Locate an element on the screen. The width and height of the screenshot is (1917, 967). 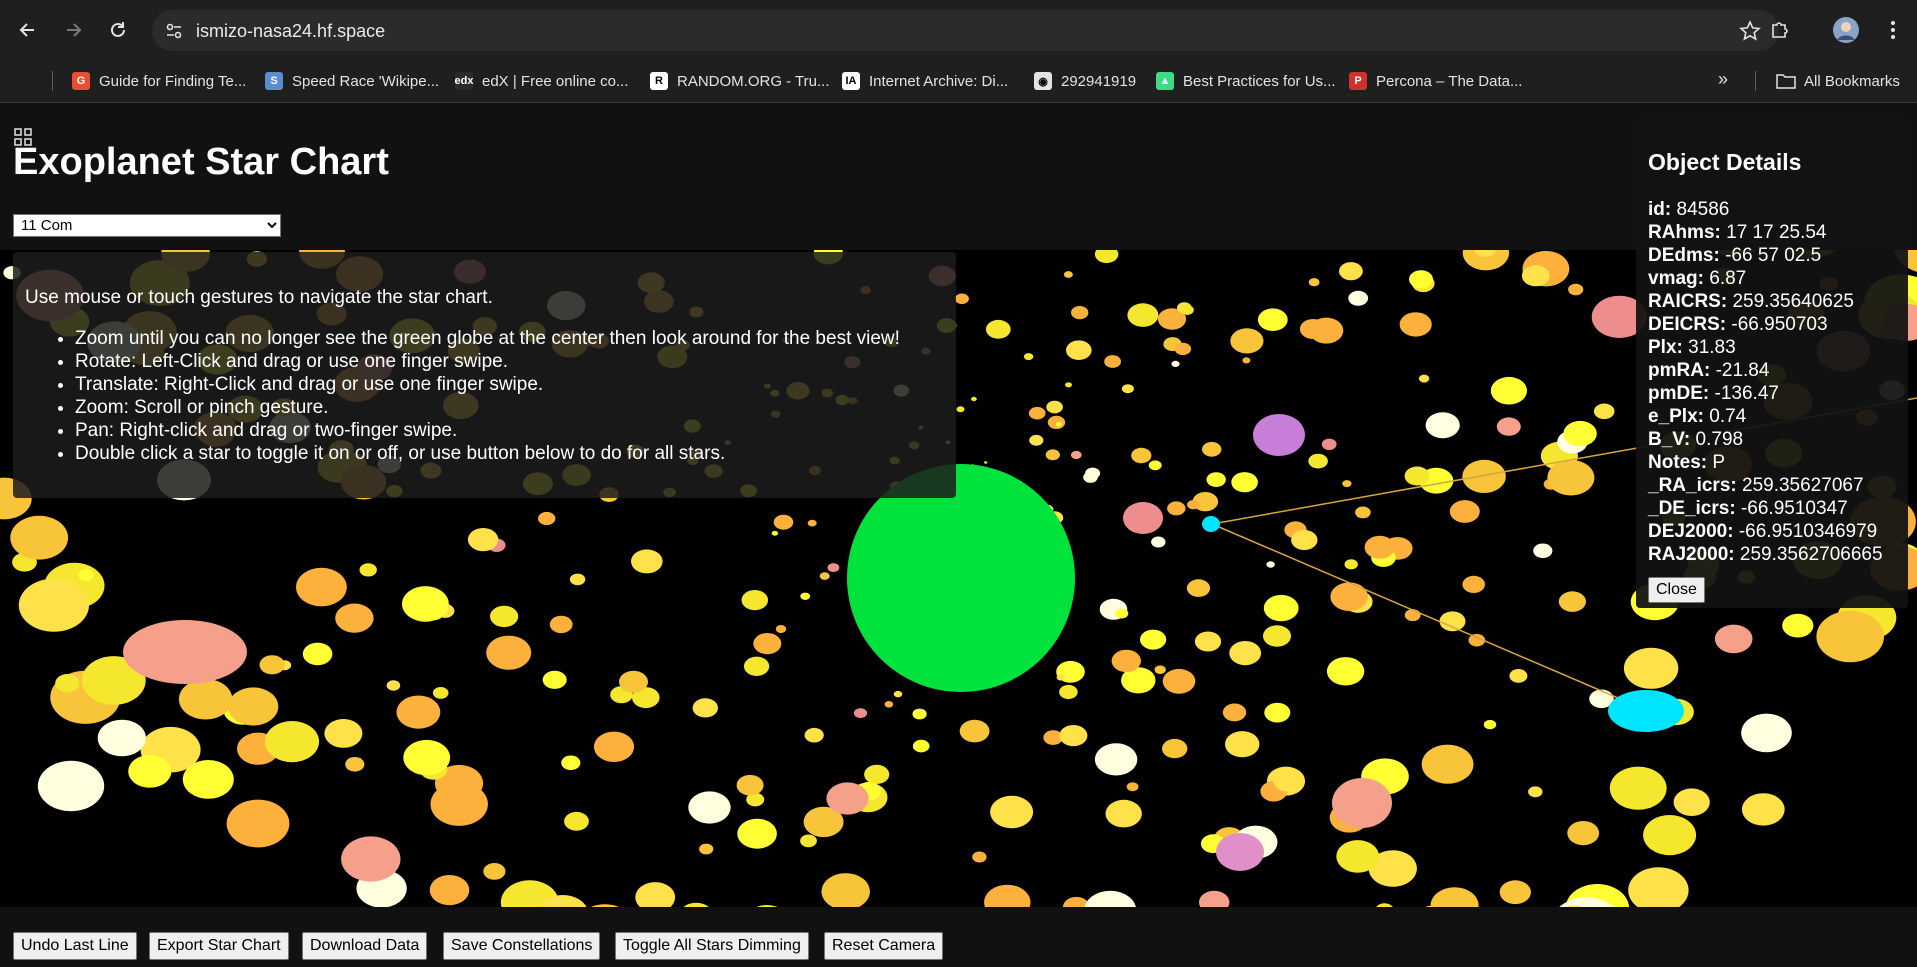
toggle-all-stars-dimming-button: Toggle All Stars Dimming is located at coordinates (712, 946).